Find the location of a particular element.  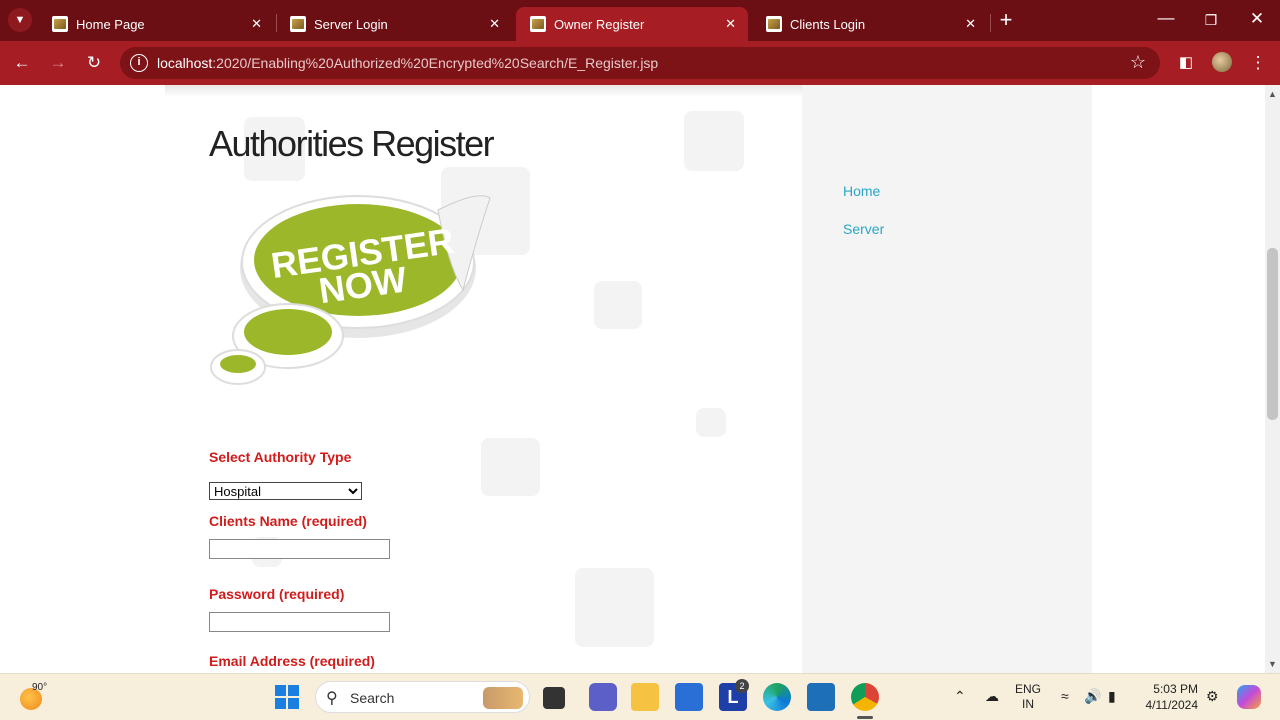

banner-bubble-small is located at coordinates (238, 364).